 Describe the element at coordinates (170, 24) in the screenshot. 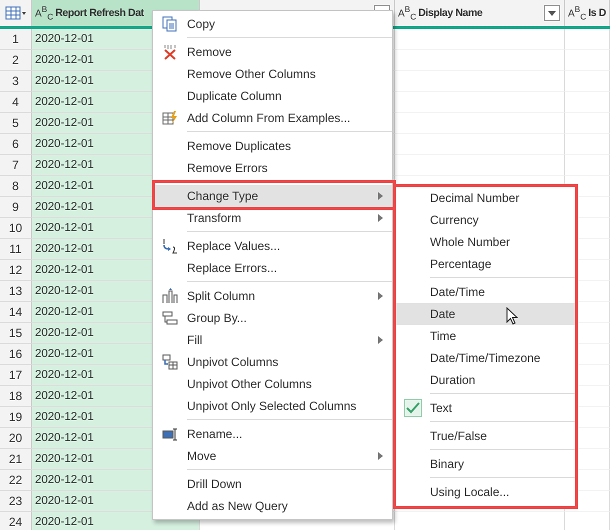

I see `copy-icon` at that location.